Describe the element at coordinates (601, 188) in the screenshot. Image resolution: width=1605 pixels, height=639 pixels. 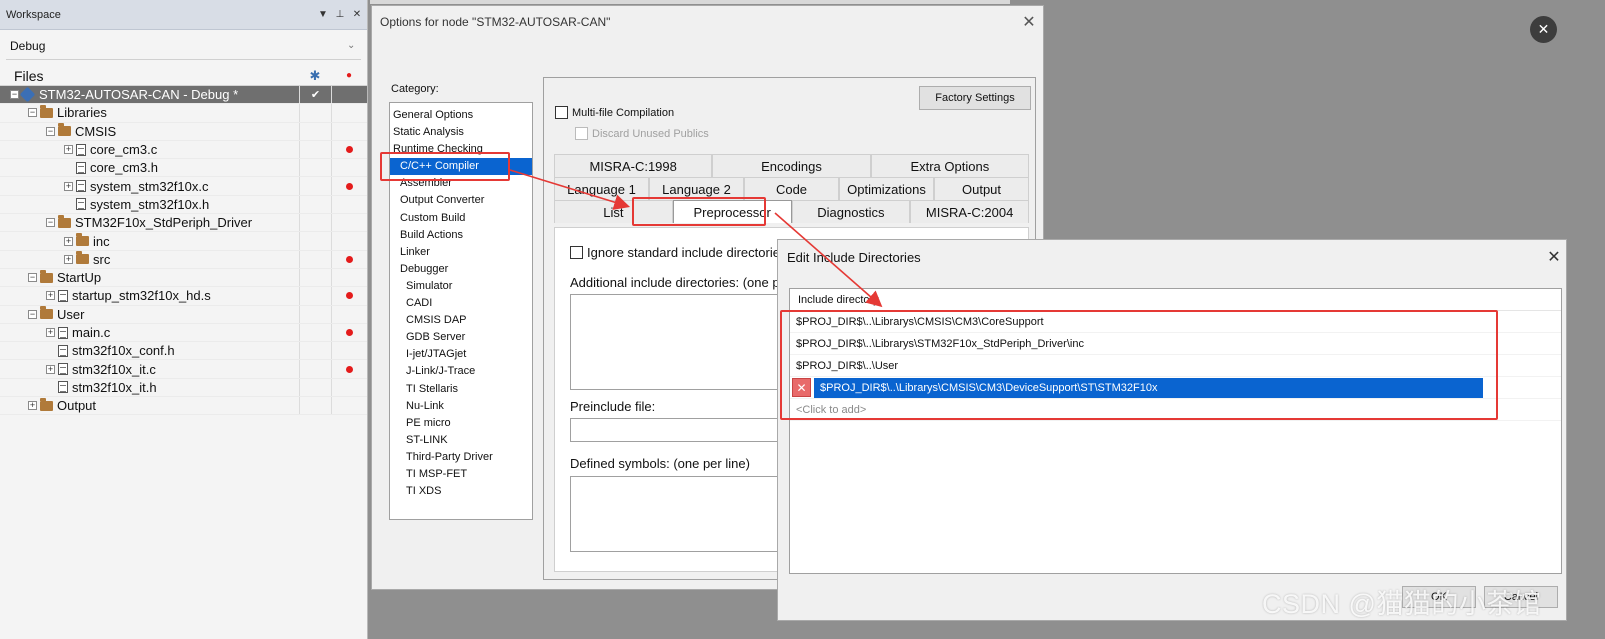
I see `tab-language-1: Language 1` at that location.